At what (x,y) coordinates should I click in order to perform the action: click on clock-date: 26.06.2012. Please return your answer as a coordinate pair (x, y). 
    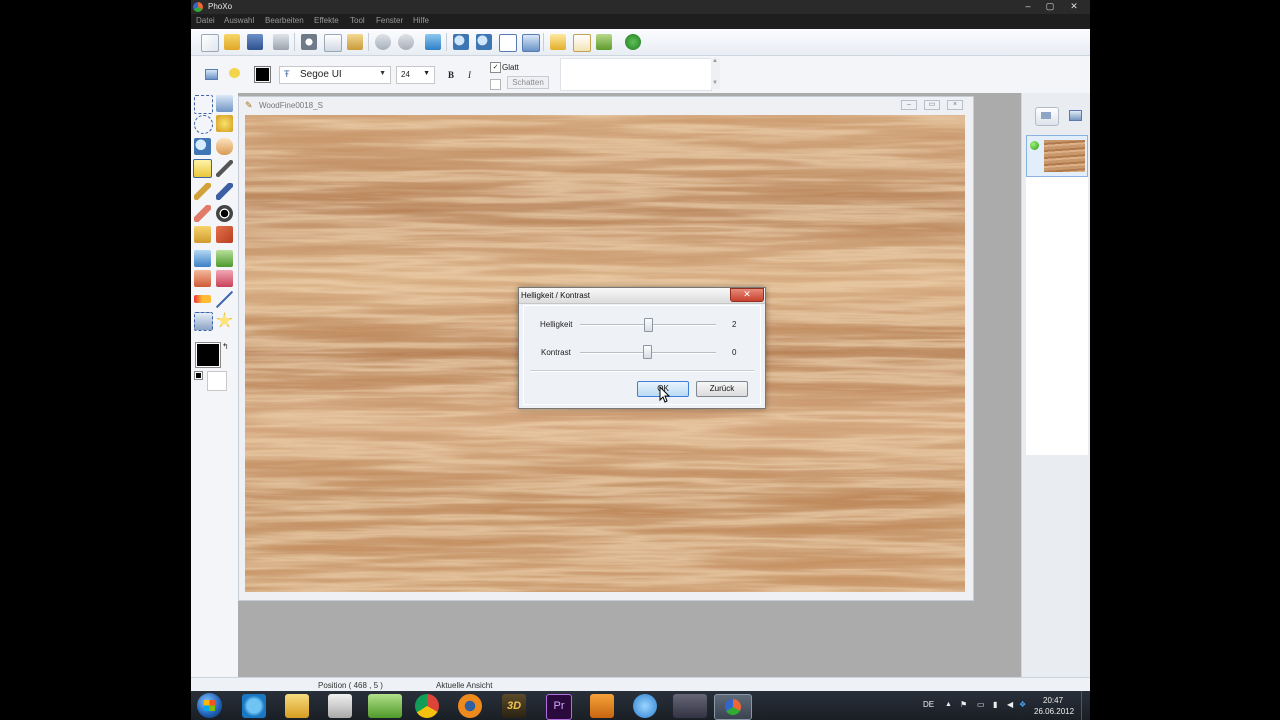
    Looking at the image, I should click on (1054, 711).